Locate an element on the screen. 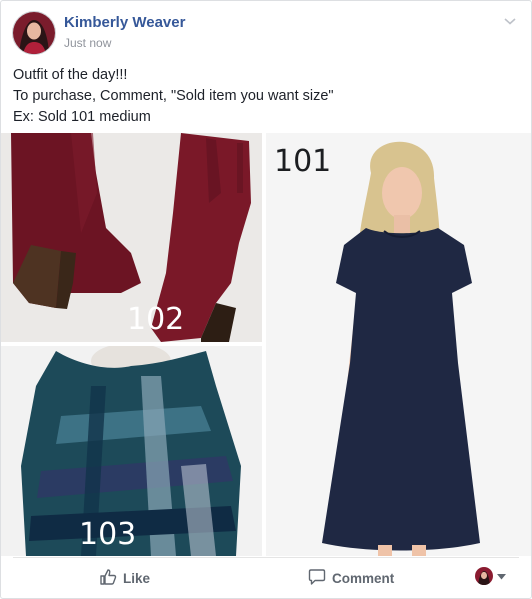 This screenshot has width=532, height=599. post-as-selector is located at coordinates (490, 576).